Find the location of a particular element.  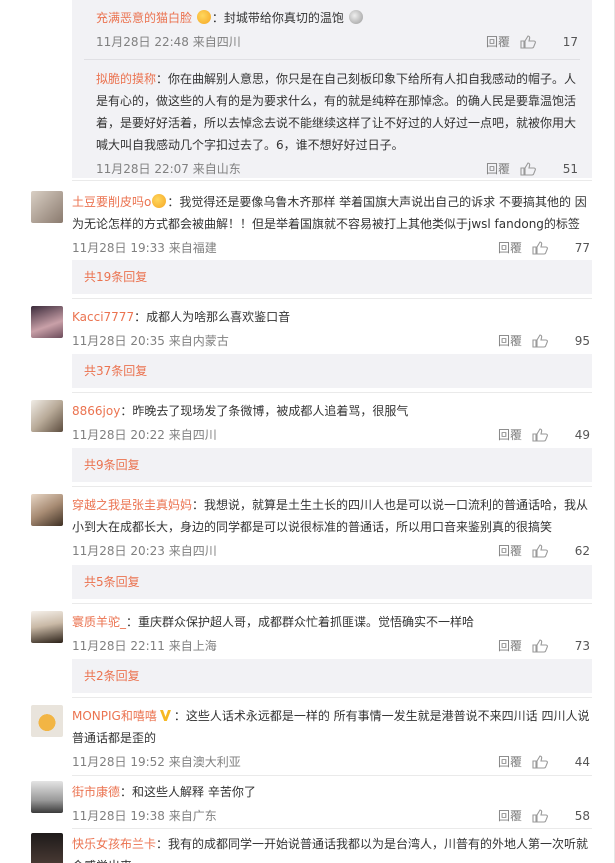

username-link: 土豆要削皮吗o is located at coordinates (111, 202).